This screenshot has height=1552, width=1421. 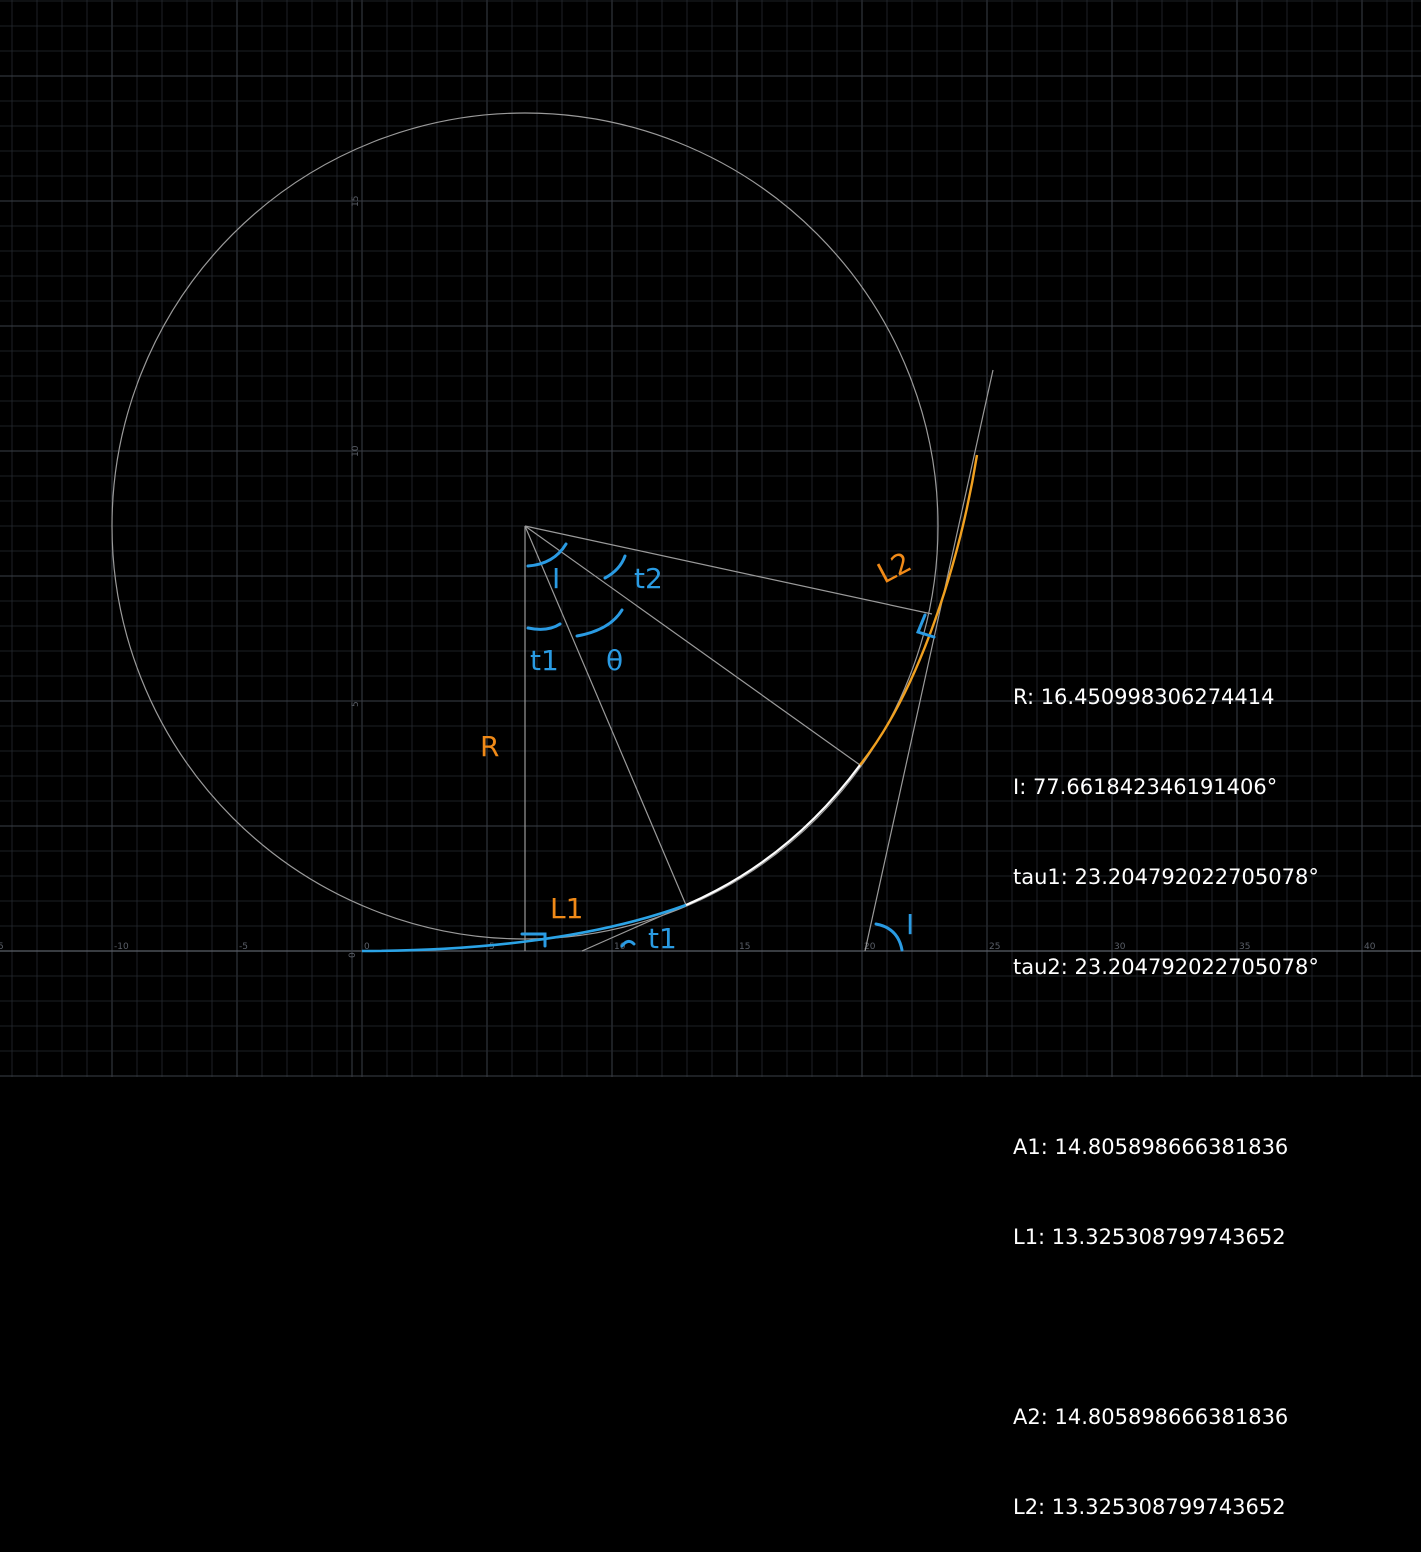 I want to click on x-tick-label: 25, so click(x=994, y=947).